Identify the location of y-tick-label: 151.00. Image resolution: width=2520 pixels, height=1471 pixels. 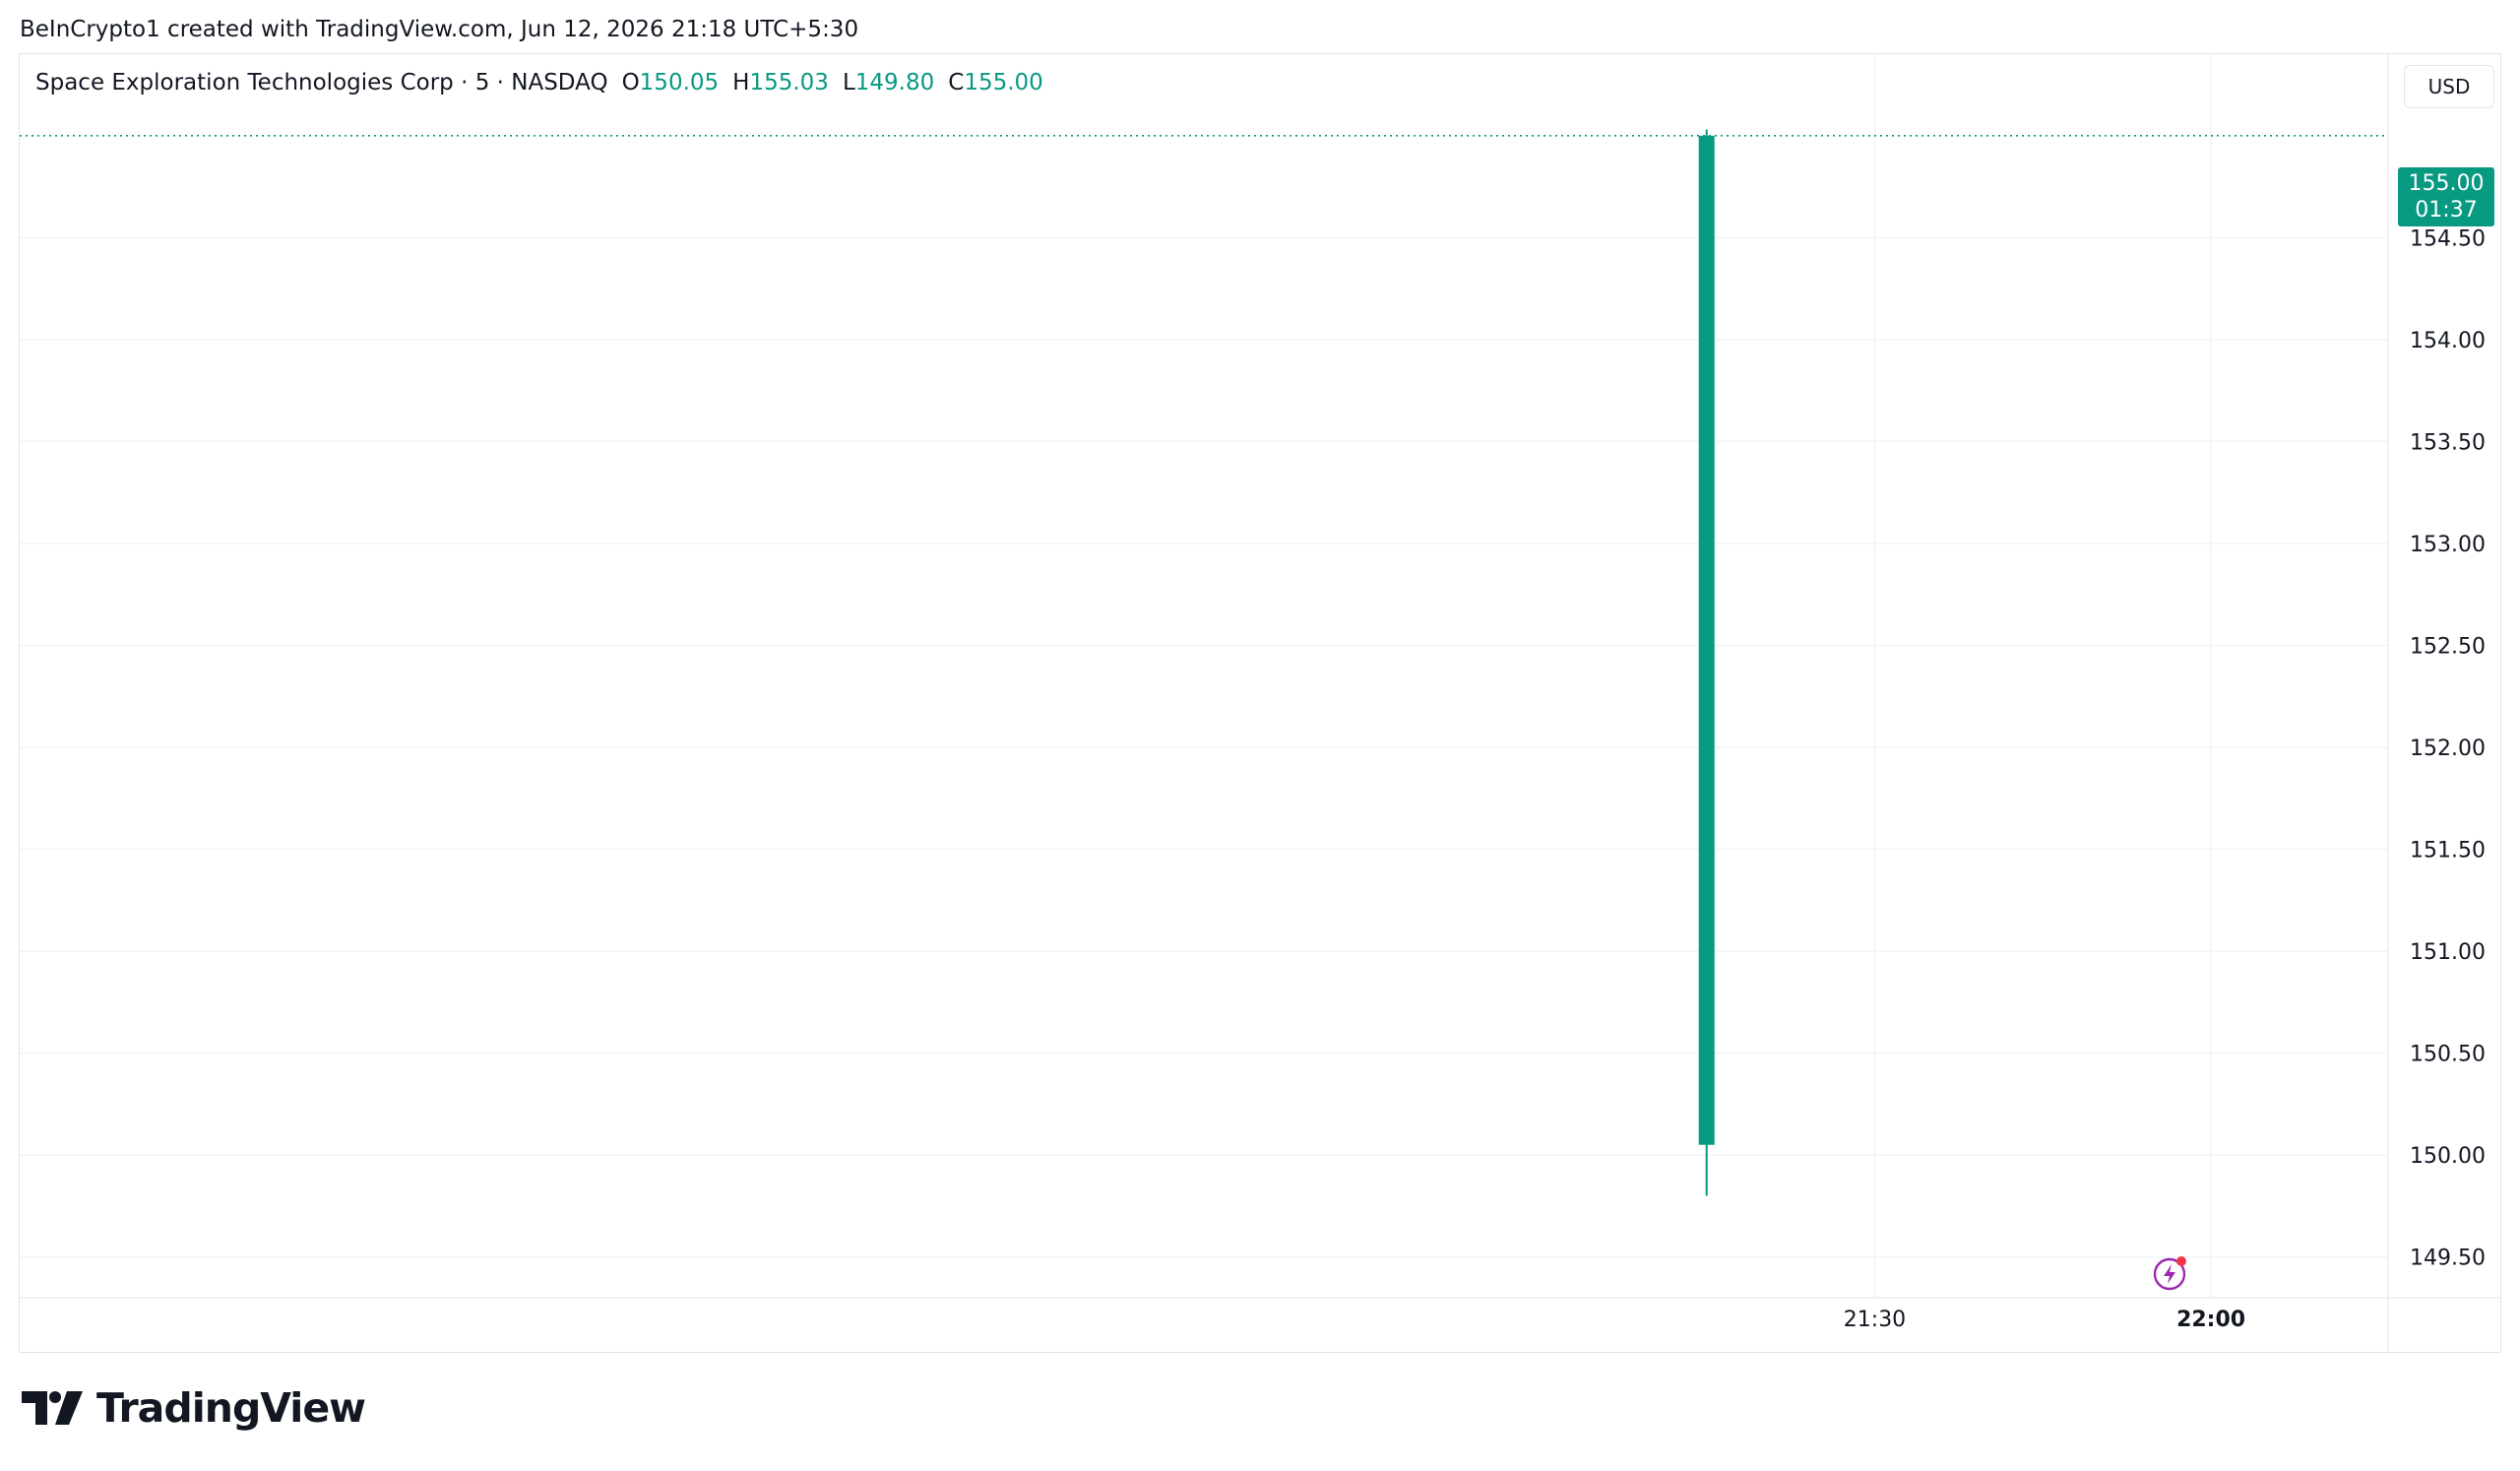
(2448, 952).